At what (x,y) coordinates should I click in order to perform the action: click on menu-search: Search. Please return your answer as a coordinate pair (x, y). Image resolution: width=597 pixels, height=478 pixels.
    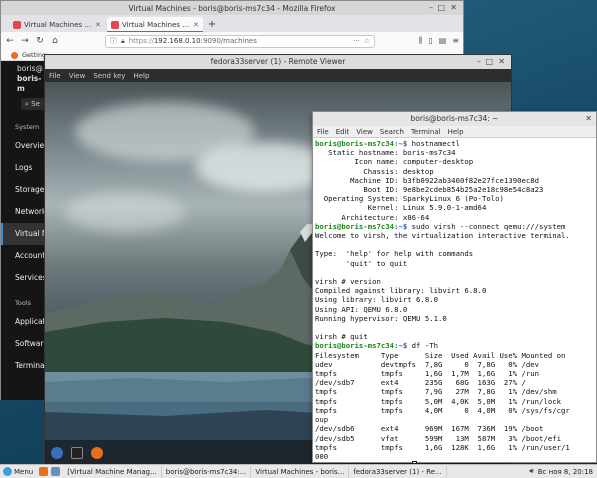
    Looking at the image, I should click on (392, 132).